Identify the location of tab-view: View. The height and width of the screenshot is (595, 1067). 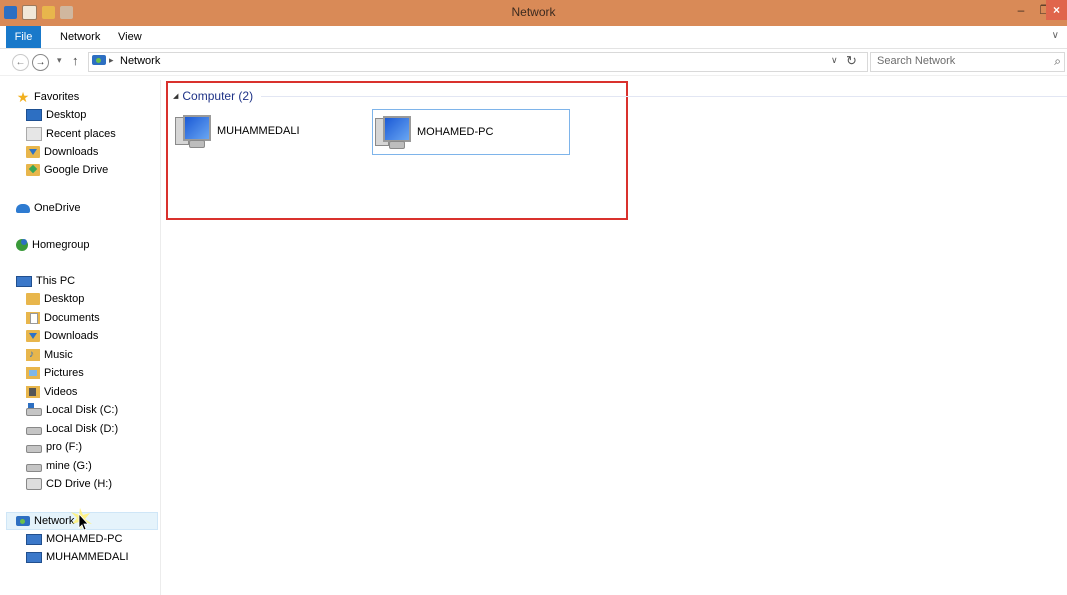
(130, 37).